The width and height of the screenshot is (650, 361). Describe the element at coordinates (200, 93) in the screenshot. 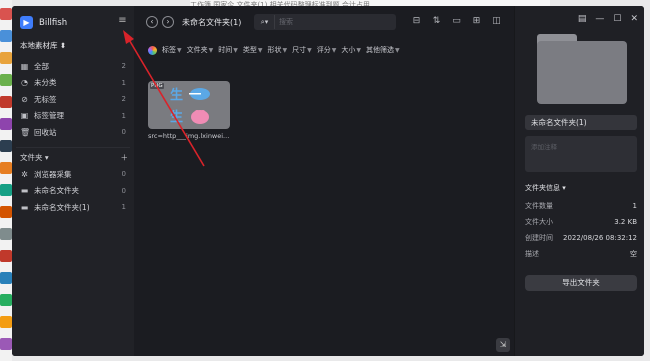

I see `blue-fish-shape` at that location.